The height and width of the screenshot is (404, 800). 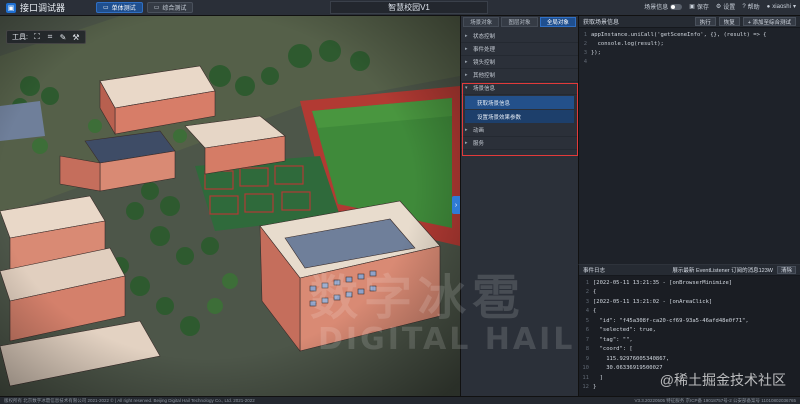 I want to click on scene-info-label: 场景信息, so click(x=656, y=8).